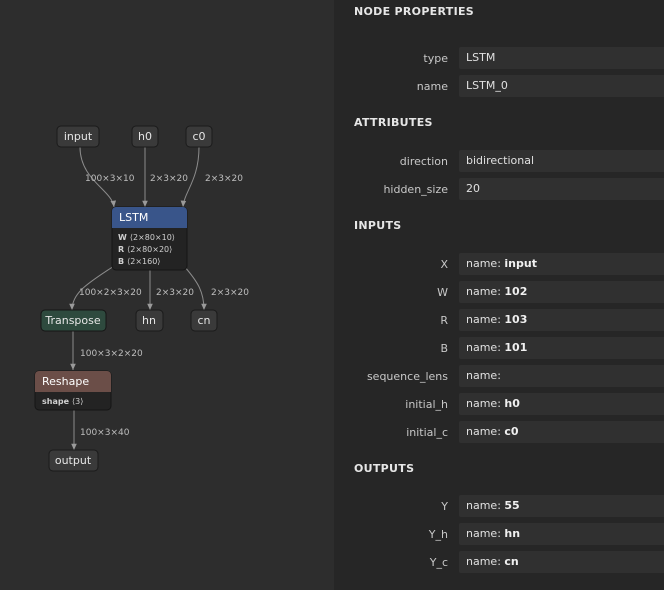  I want to click on prop-value-type: LSTM, so click(561, 58).